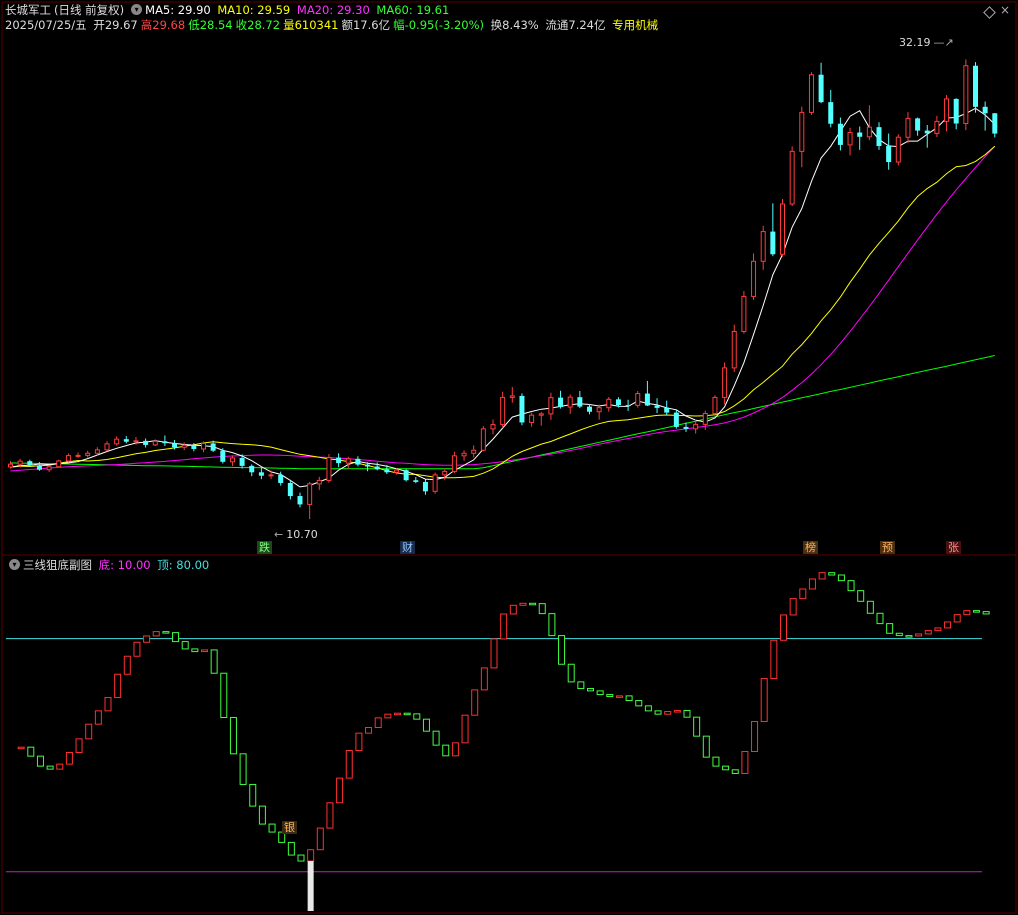 The height and width of the screenshot is (915, 1018). What do you see at coordinates (310, 886) in the screenshot?
I see `signal-bar` at bounding box center [310, 886].